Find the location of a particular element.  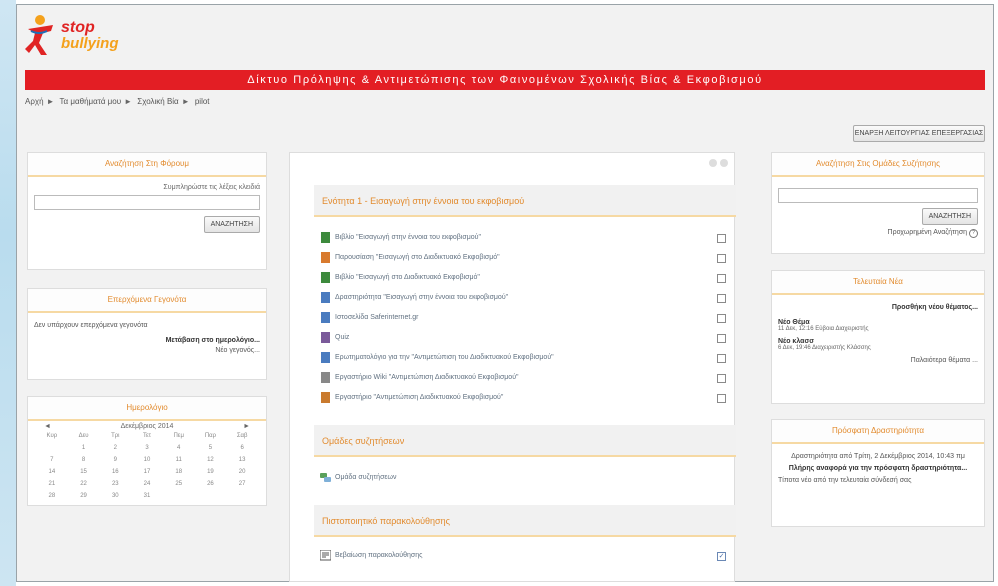

block-title: Πρόσφατη Δραστηριότητα is located at coordinates (878, 432).